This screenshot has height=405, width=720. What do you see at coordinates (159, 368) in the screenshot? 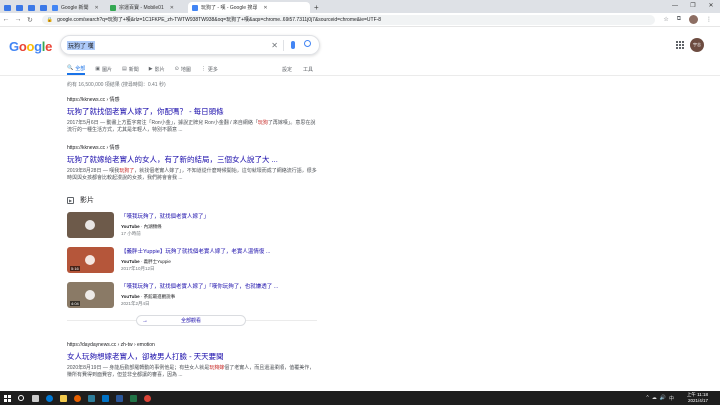
I see `snippet-text: 身能后勤部羅轉動的事例他是；有些女人就是` at bounding box center [159, 368].